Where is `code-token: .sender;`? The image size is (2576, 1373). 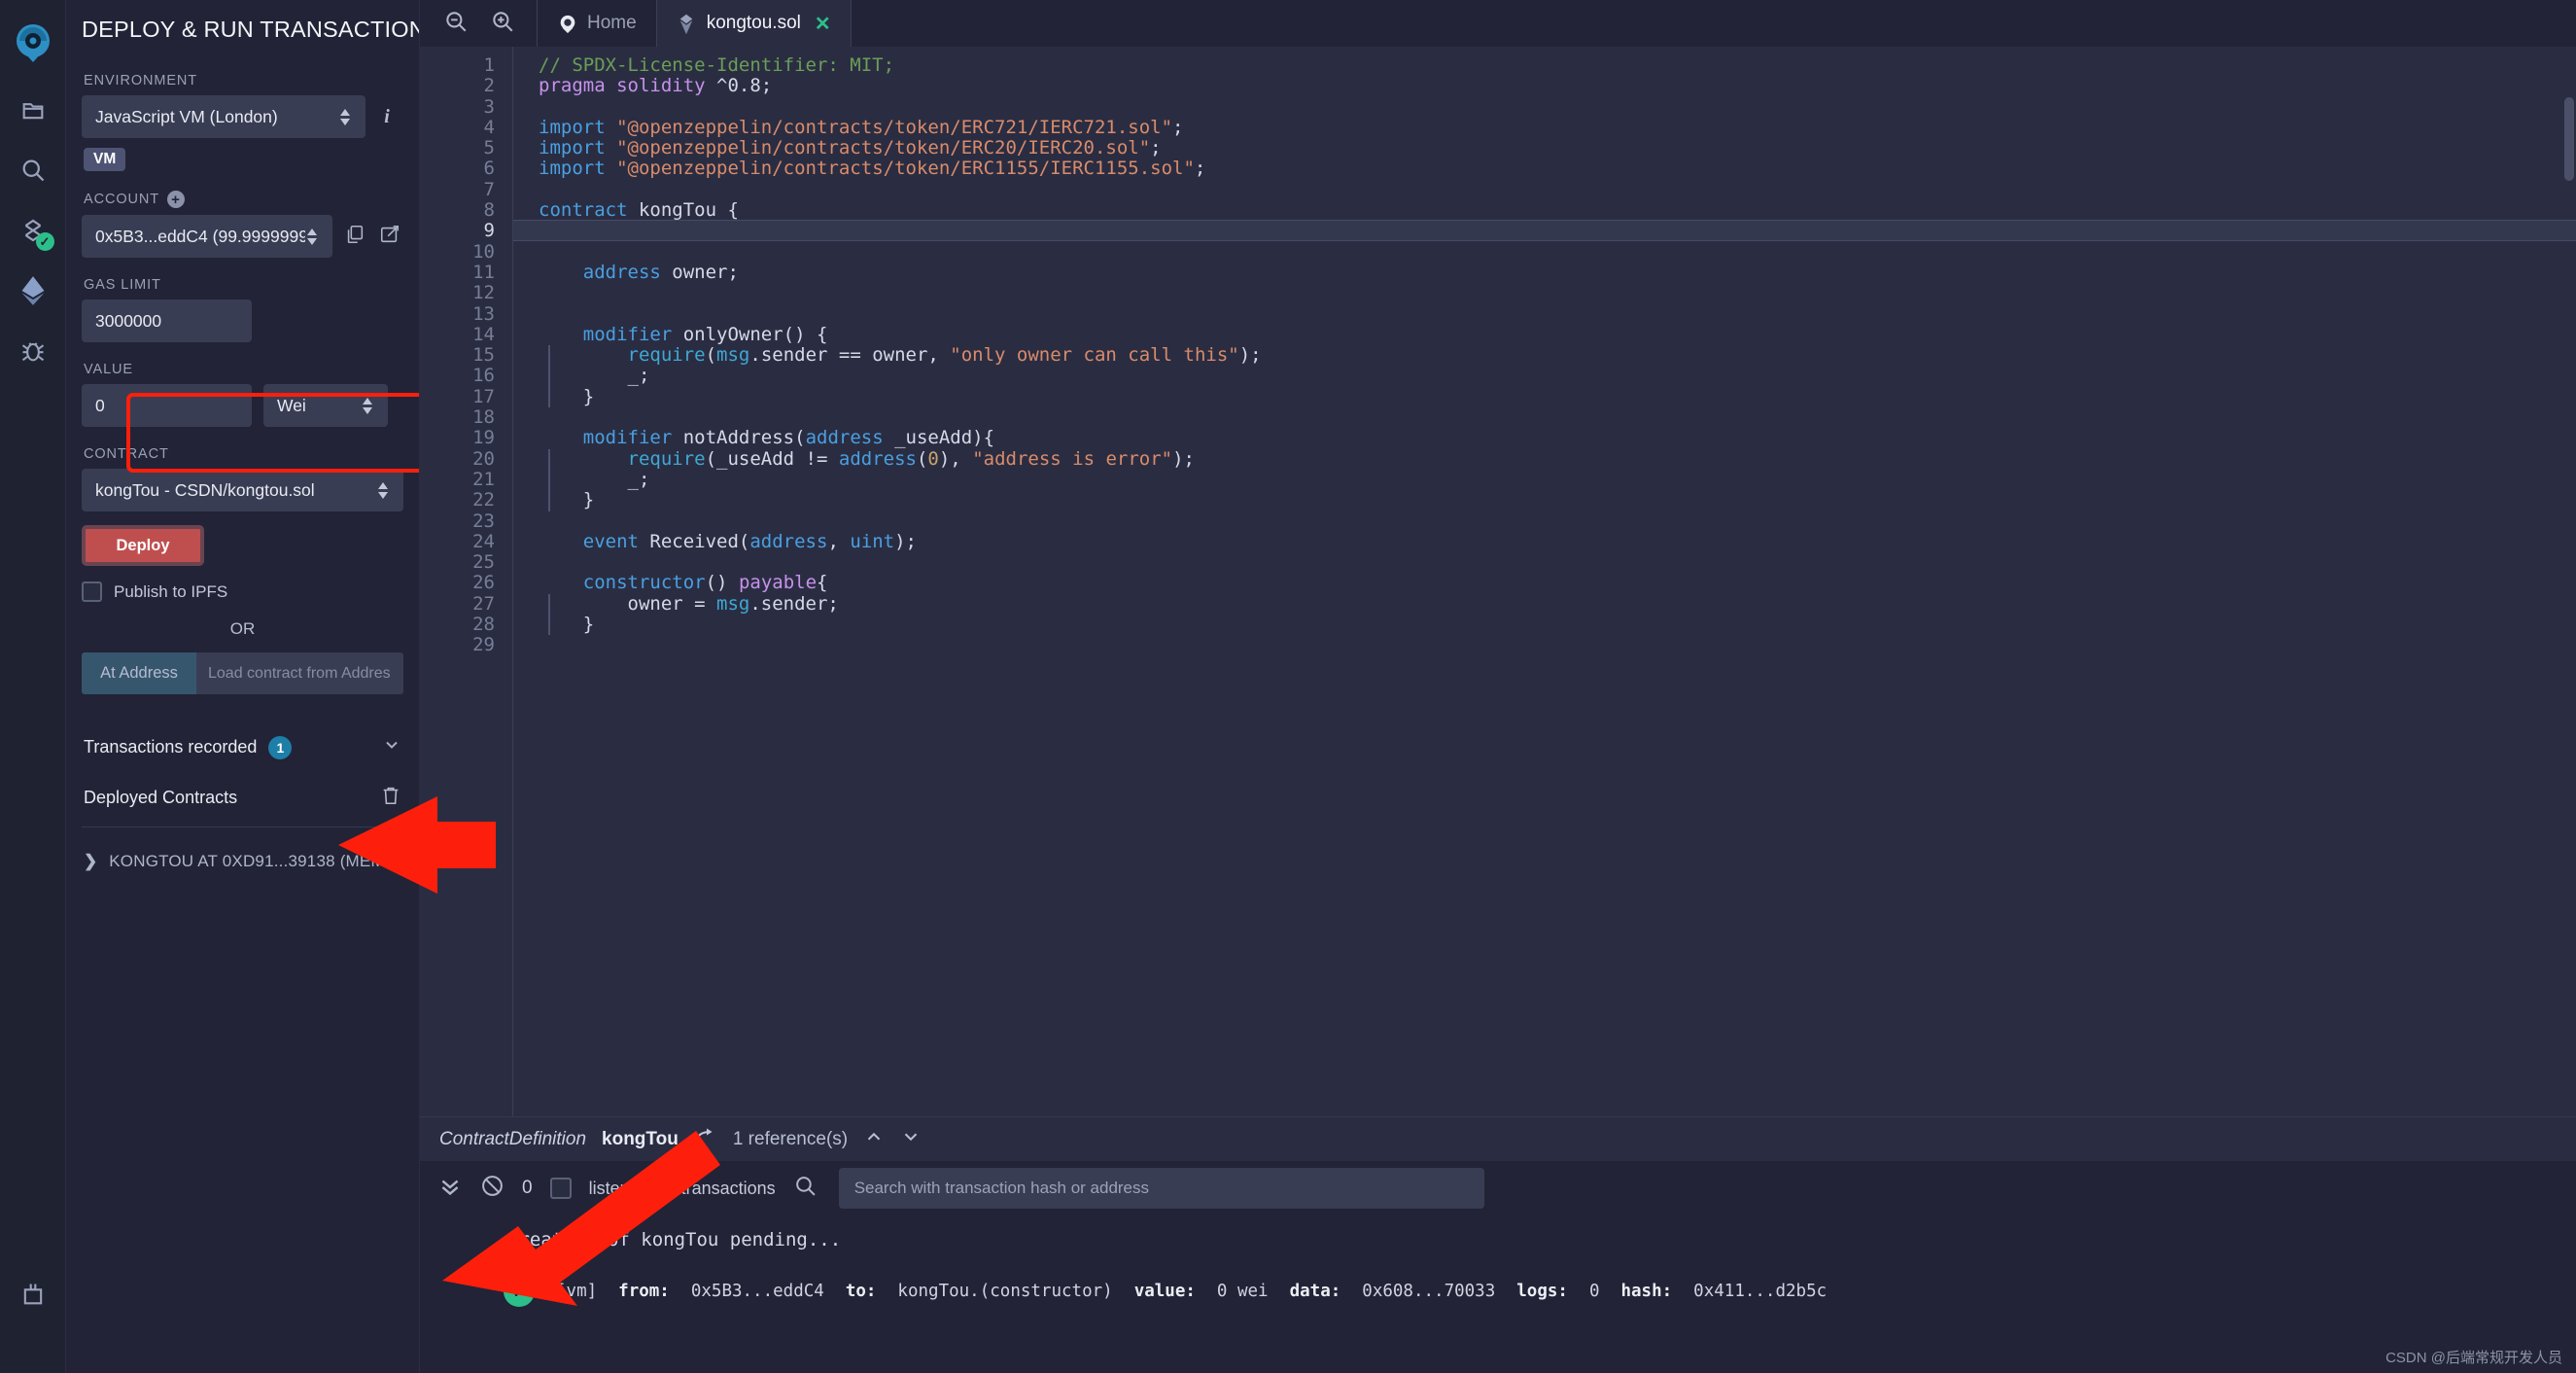 code-token: .sender; is located at coordinates (794, 603).